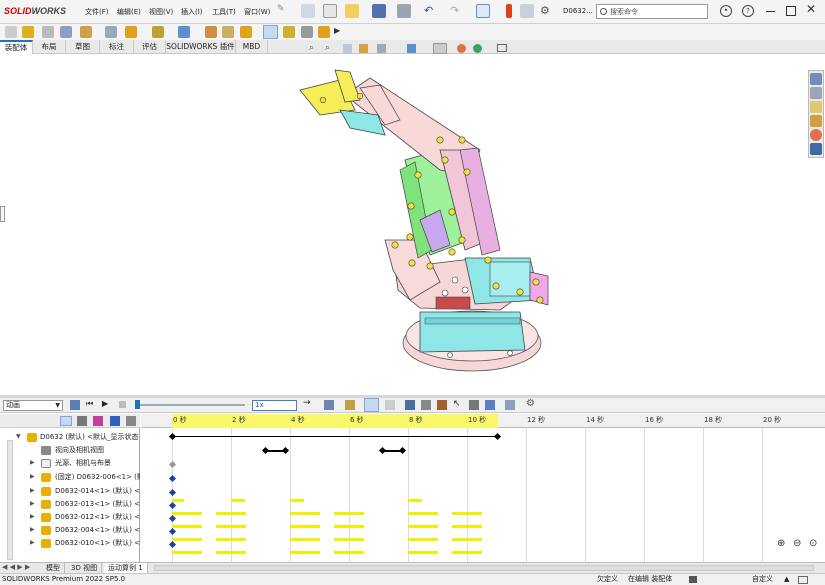 The width and height of the screenshot is (825, 585). What do you see at coordinates (329, 405) in the screenshot?
I see `save-animation-icon` at bounding box center [329, 405].